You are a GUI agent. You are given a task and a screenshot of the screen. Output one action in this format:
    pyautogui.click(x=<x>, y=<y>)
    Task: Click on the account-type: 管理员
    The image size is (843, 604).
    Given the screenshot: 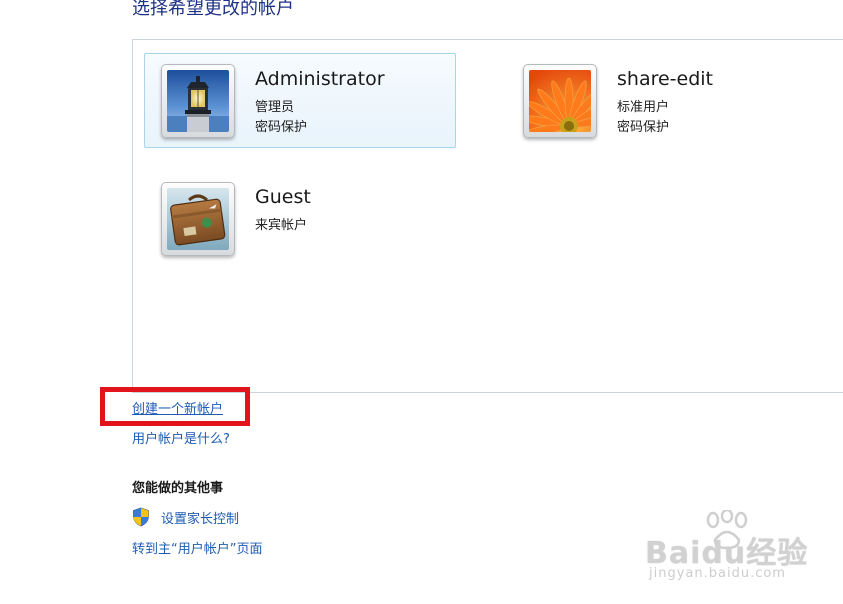 What is the action you would take?
    pyautogui.click(x=275, y=107)
    